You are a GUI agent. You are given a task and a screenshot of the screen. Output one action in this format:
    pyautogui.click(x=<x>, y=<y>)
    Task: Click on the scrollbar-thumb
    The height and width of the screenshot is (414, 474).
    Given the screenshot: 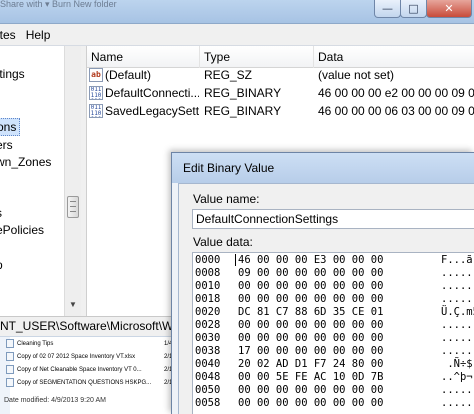 What is the action you would take?
    pyautogui.click(x=73, y=207)
    